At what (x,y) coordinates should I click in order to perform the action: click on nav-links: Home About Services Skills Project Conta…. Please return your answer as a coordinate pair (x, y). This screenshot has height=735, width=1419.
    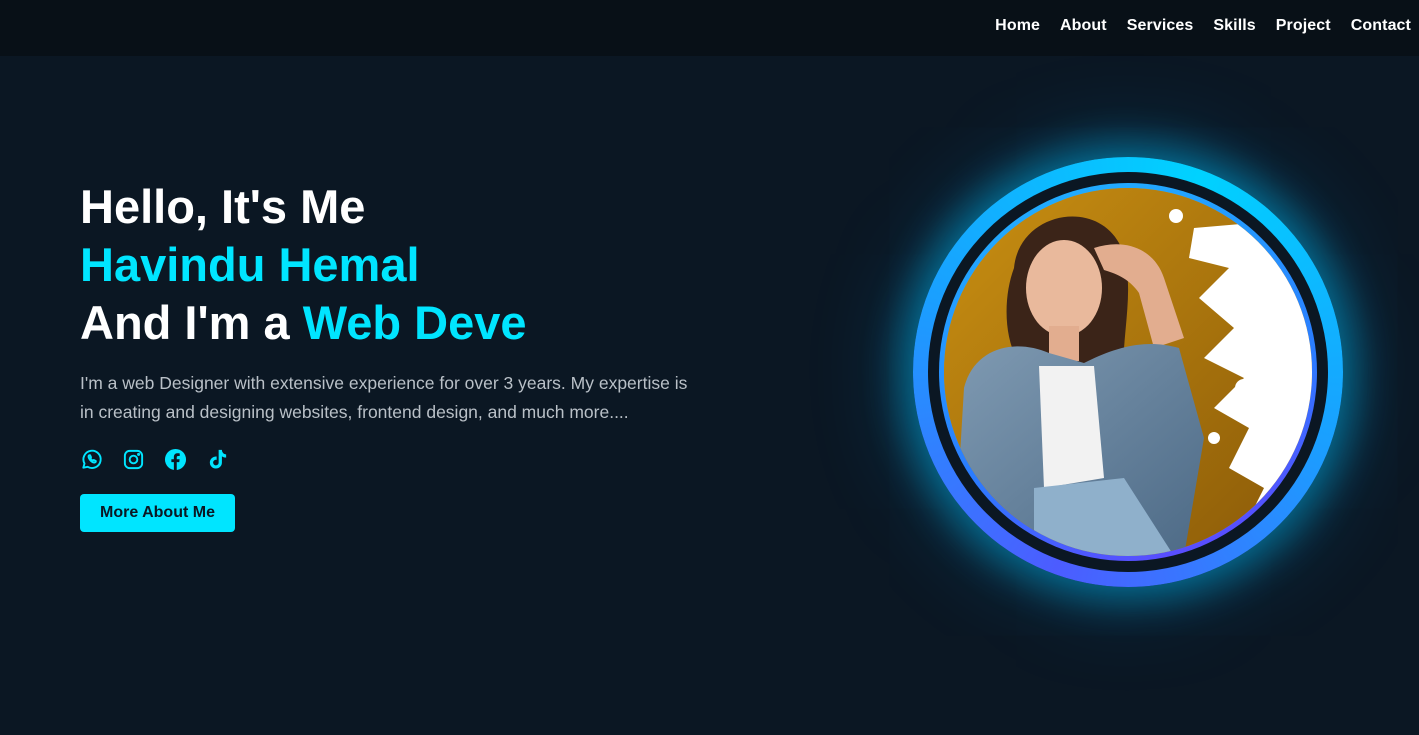
    Looking at the image, I should click on (1203, 26).